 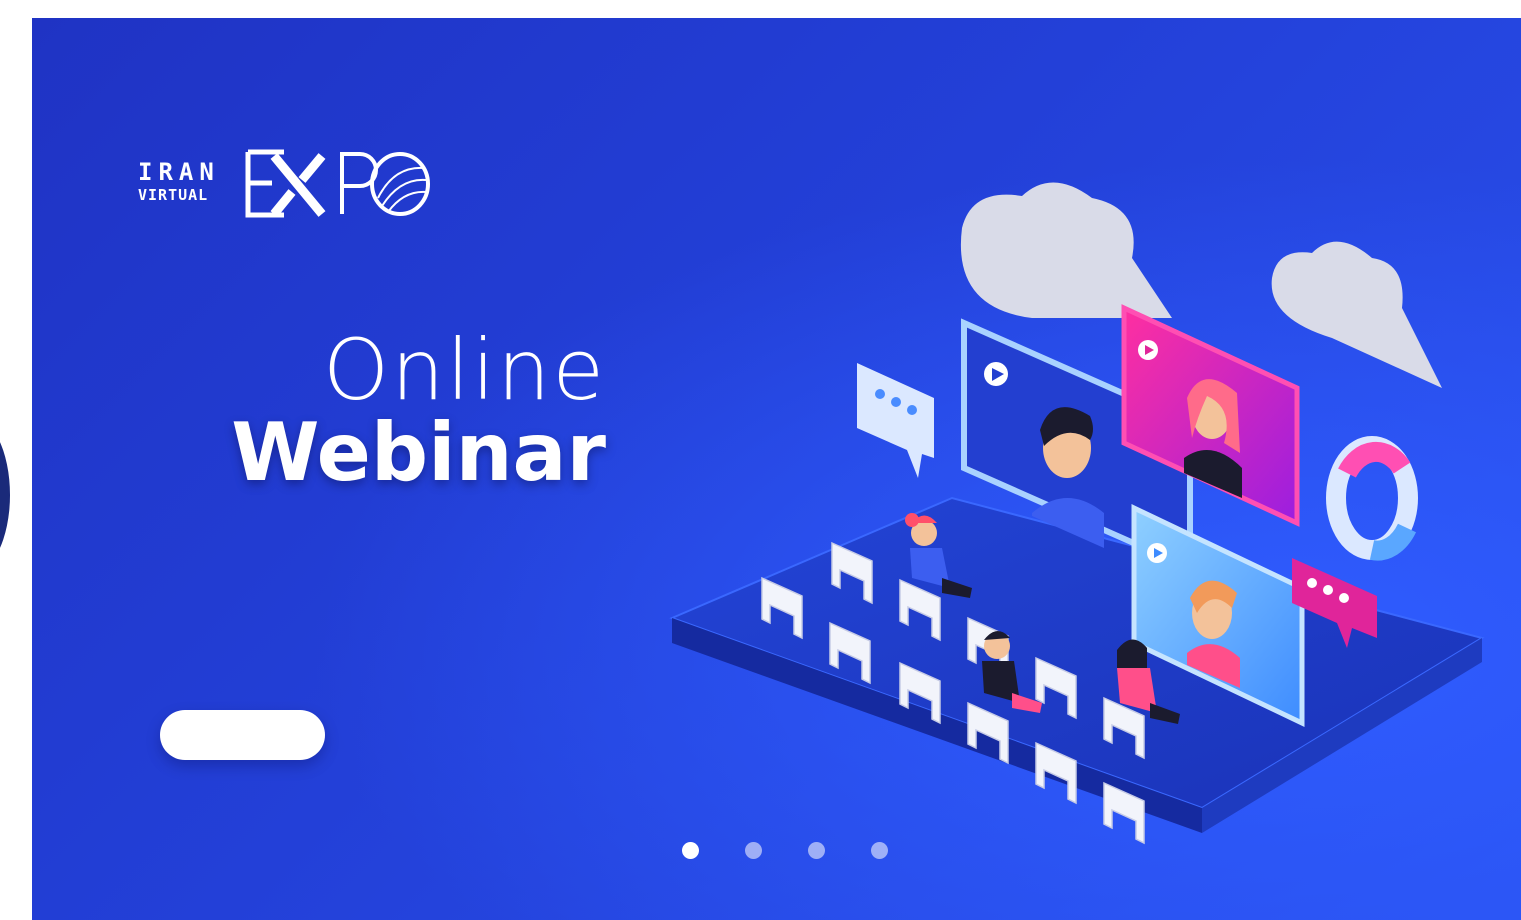 What do you see at coordinates (464, 370) in the screenshot?
I see `hero-title-online: Online` at bounding box center [464, 370].